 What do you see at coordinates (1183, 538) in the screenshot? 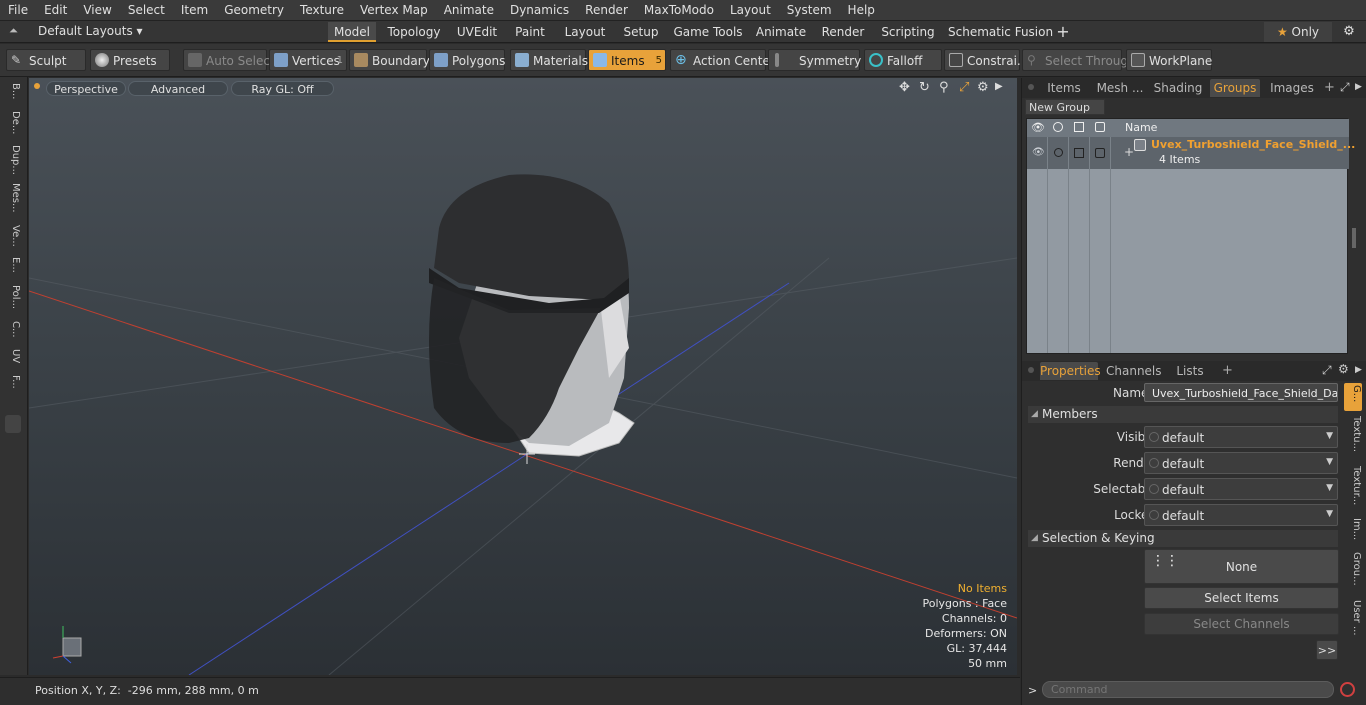
I see `selection-keying-section: ◢ Selection & Keying` at bounding box center [1183, 538].